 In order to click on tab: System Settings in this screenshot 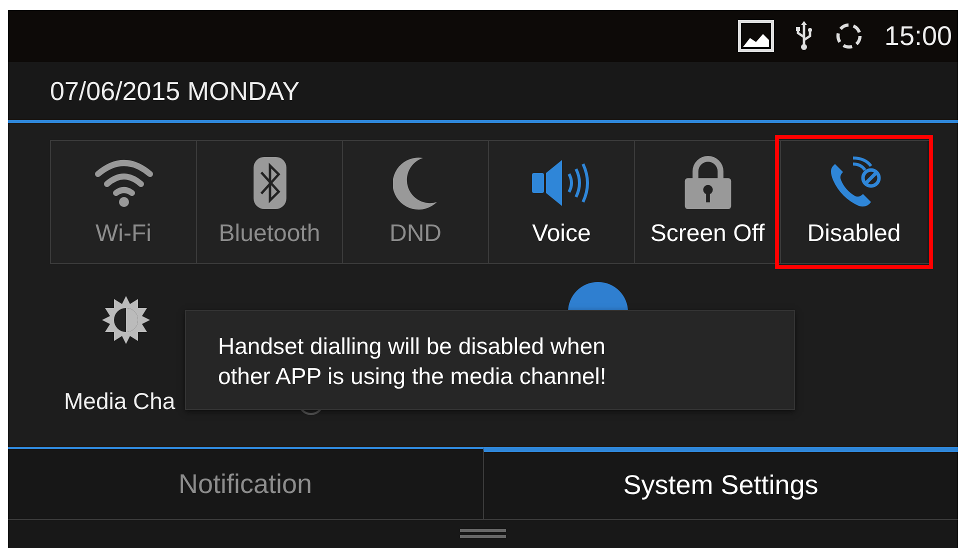, I will do `click(720, 483)`.